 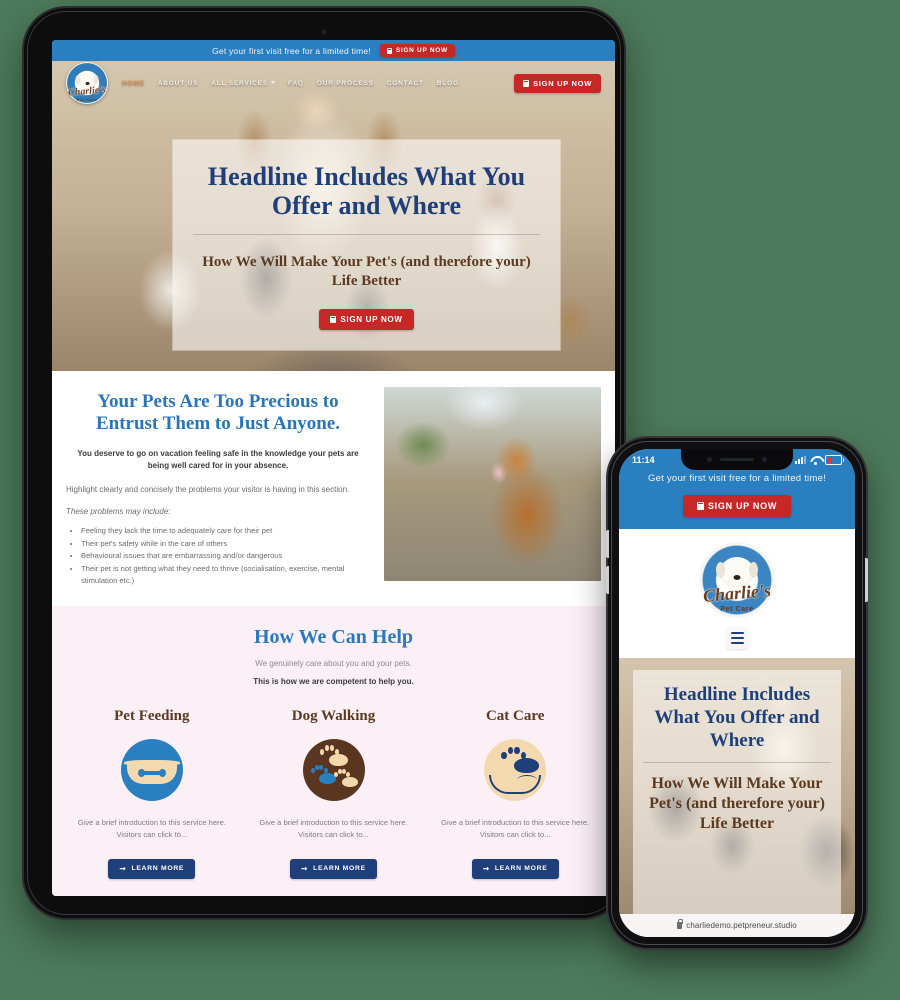 I want to click on precious-list-intro: These problems may include:, so click(x=118, y=512).